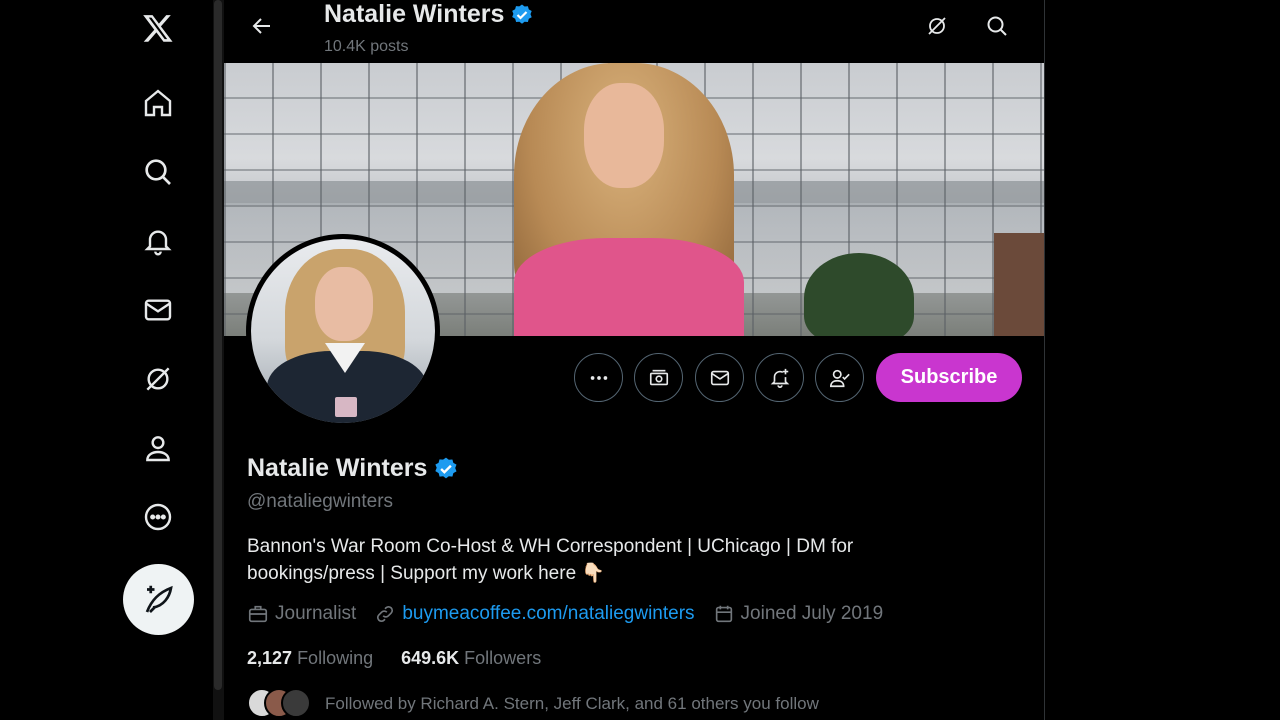 This screenshot has height=720, width=1280. Describe the element at coordinates (394, 658) in the screenshot. I see `follow-stats: 2,127 Following 649.6K Followers` at that location.